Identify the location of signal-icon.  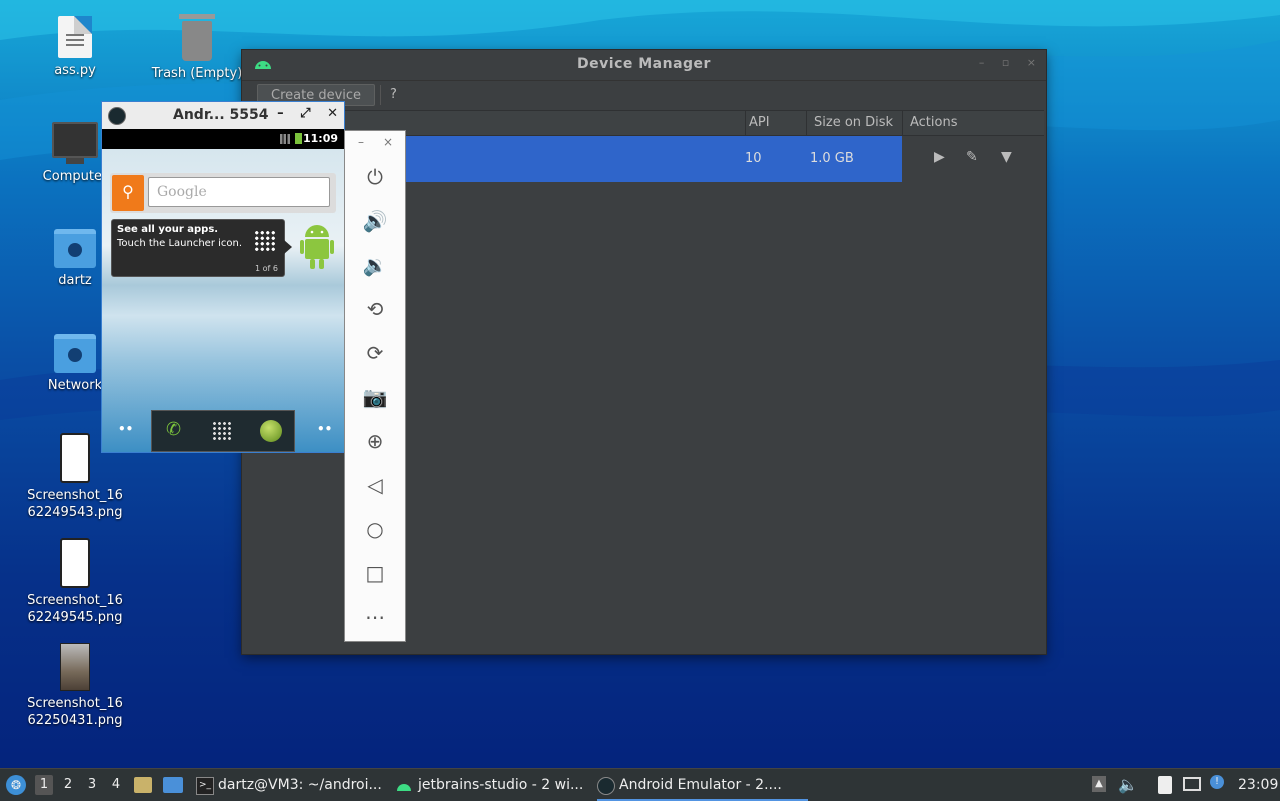
(285, 139).